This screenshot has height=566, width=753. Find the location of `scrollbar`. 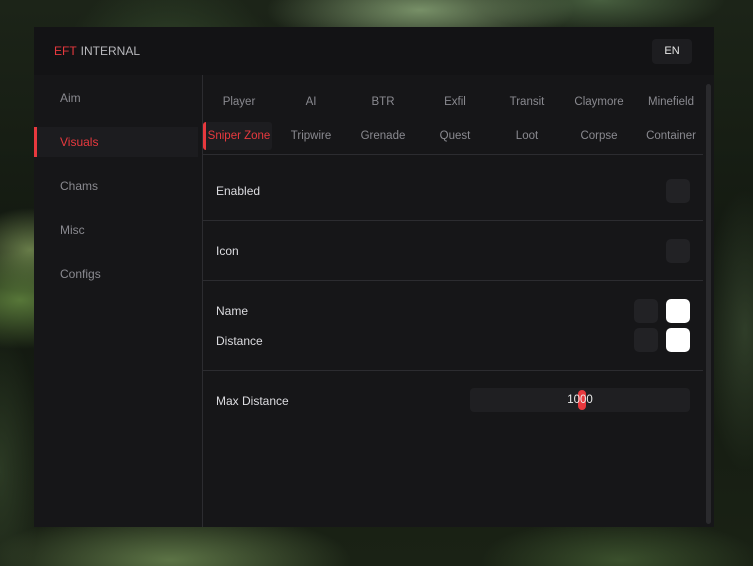

scrollbar is located at coordinates (708, 304).